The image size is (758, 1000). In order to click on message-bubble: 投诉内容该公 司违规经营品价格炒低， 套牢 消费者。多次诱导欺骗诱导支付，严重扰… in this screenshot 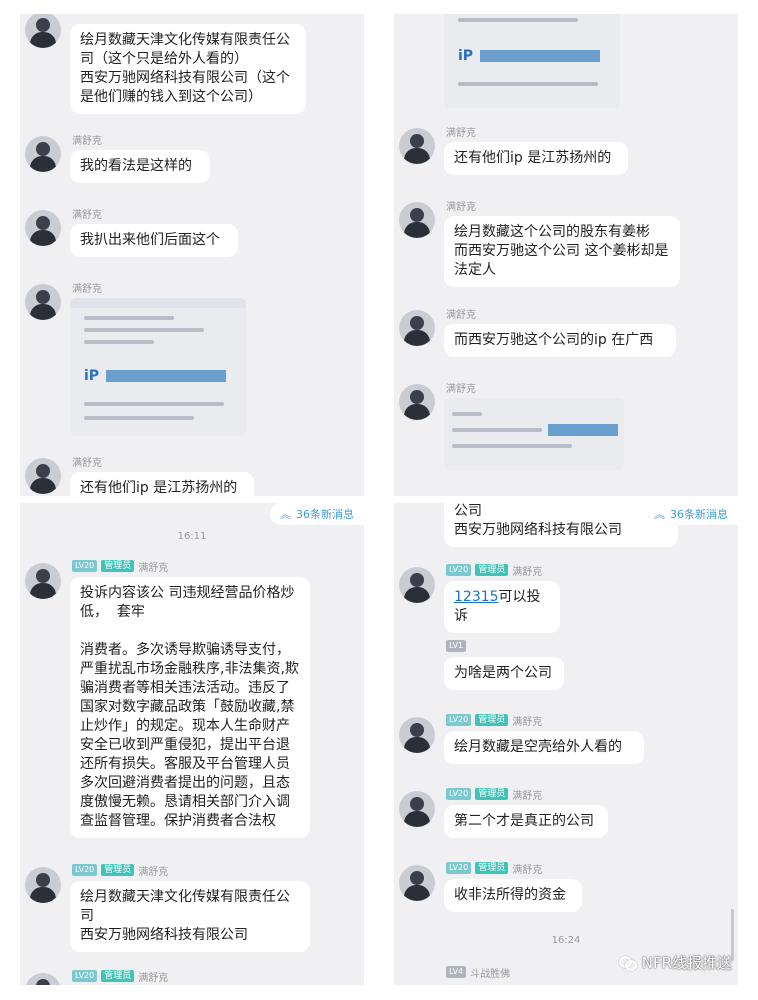, I will do `click(190, 707)`.